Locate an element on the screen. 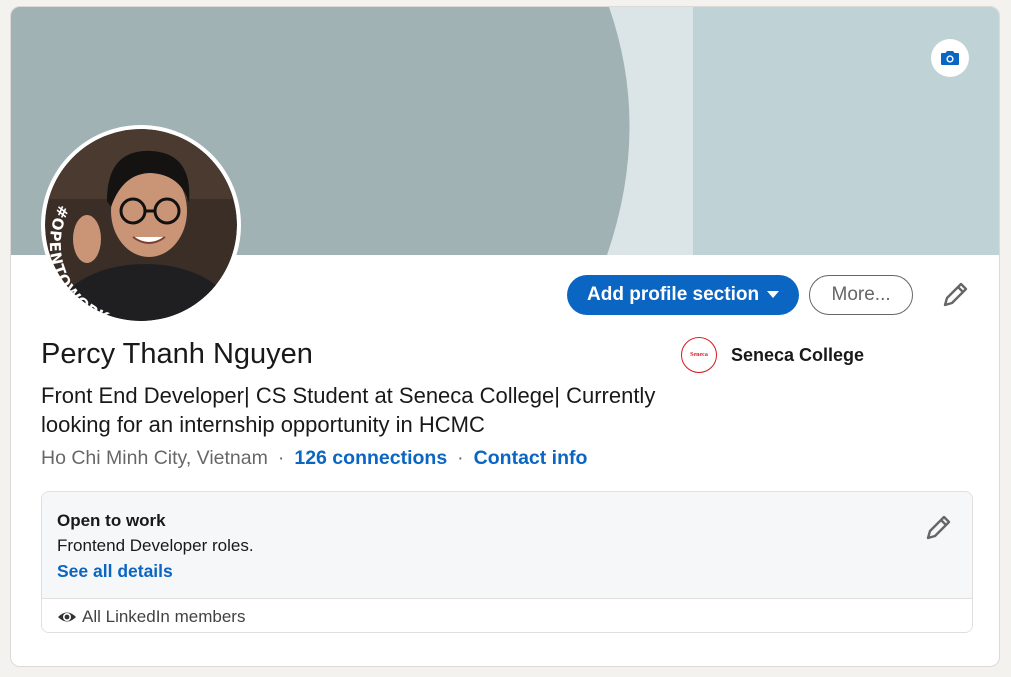 The image size is (1011, 677). seneca-logo: Seneca is located at coordinates (699, 355).